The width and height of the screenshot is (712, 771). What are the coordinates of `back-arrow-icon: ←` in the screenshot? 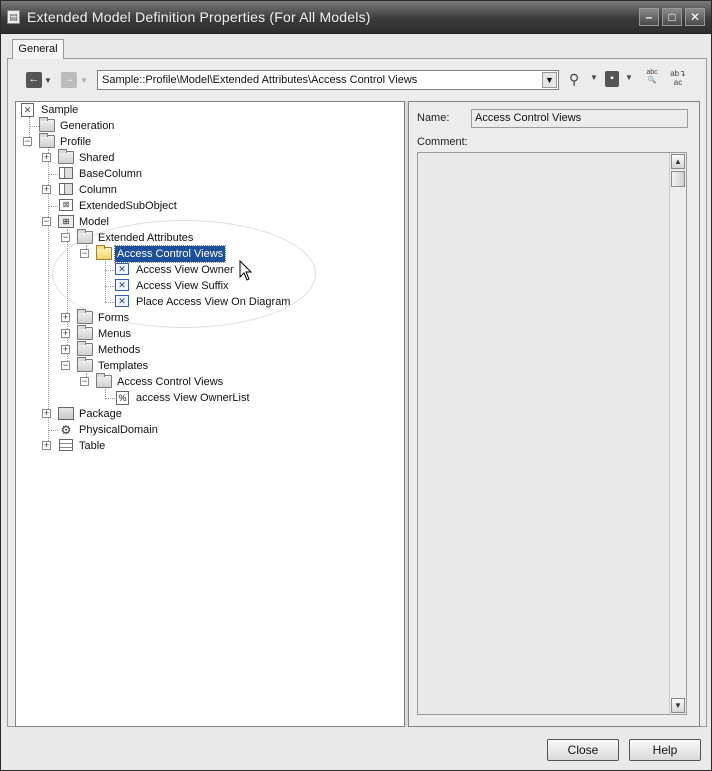 It's located at (34, 80).